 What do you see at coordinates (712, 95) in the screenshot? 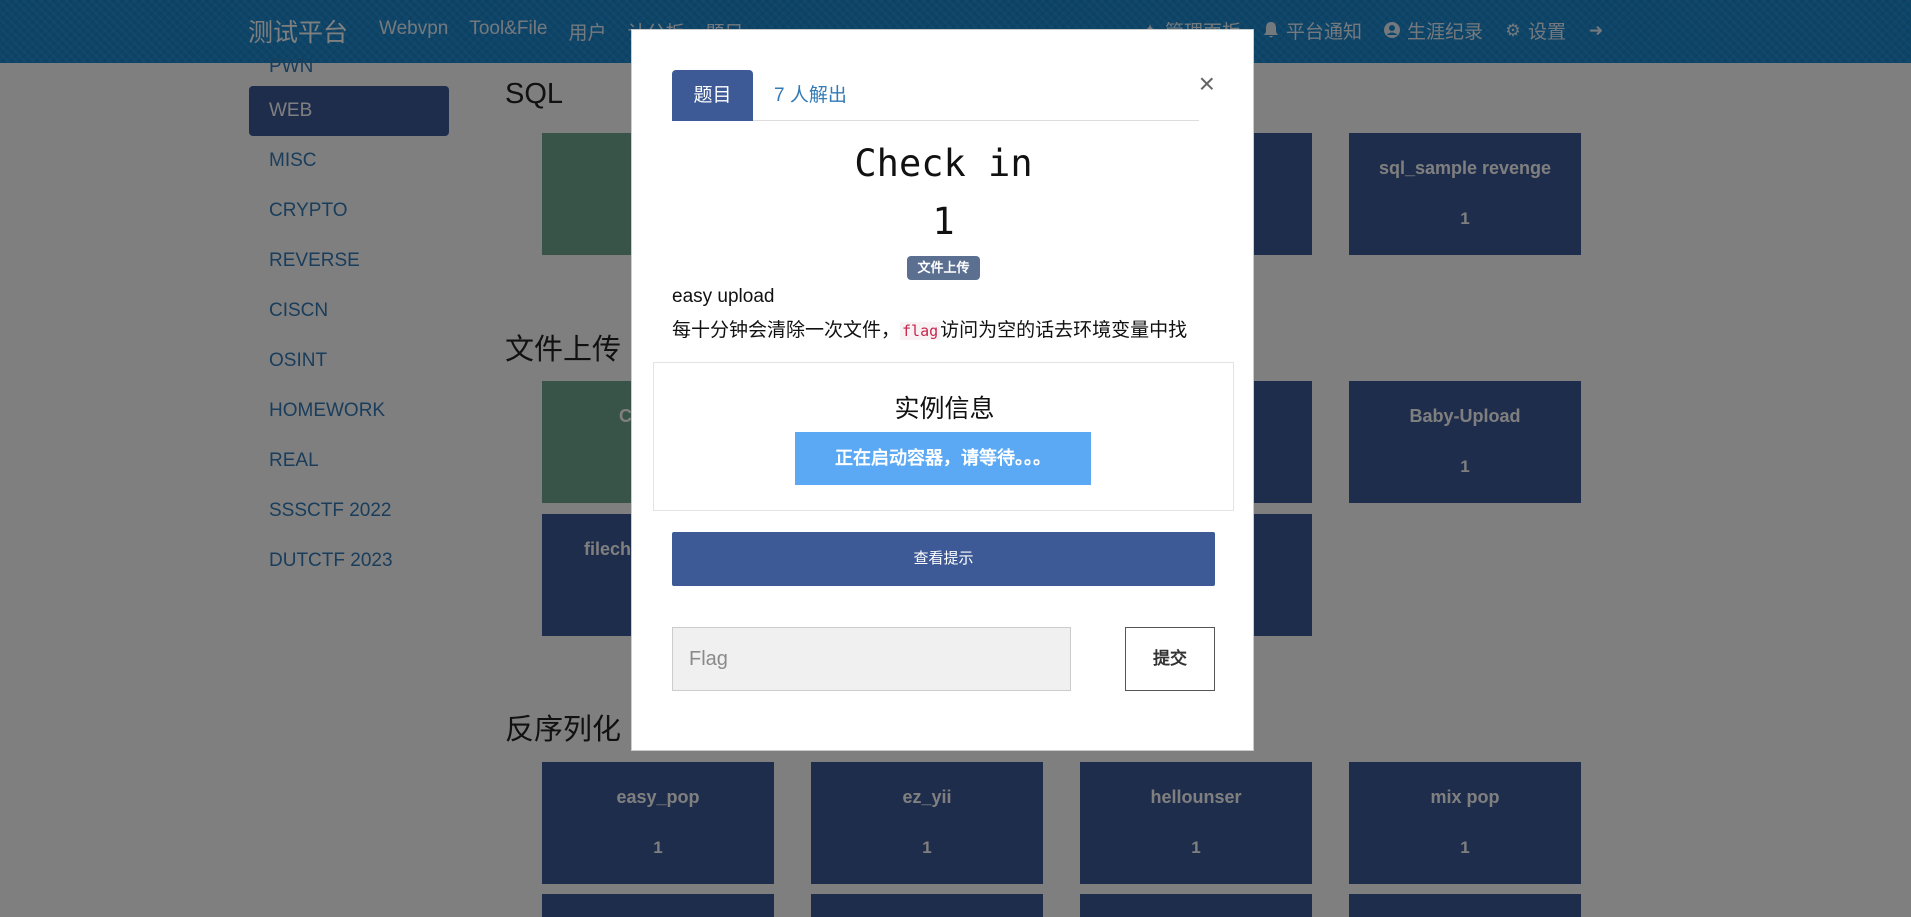
I see `tab-challenge: 题目` at bounding box center [712, 95].